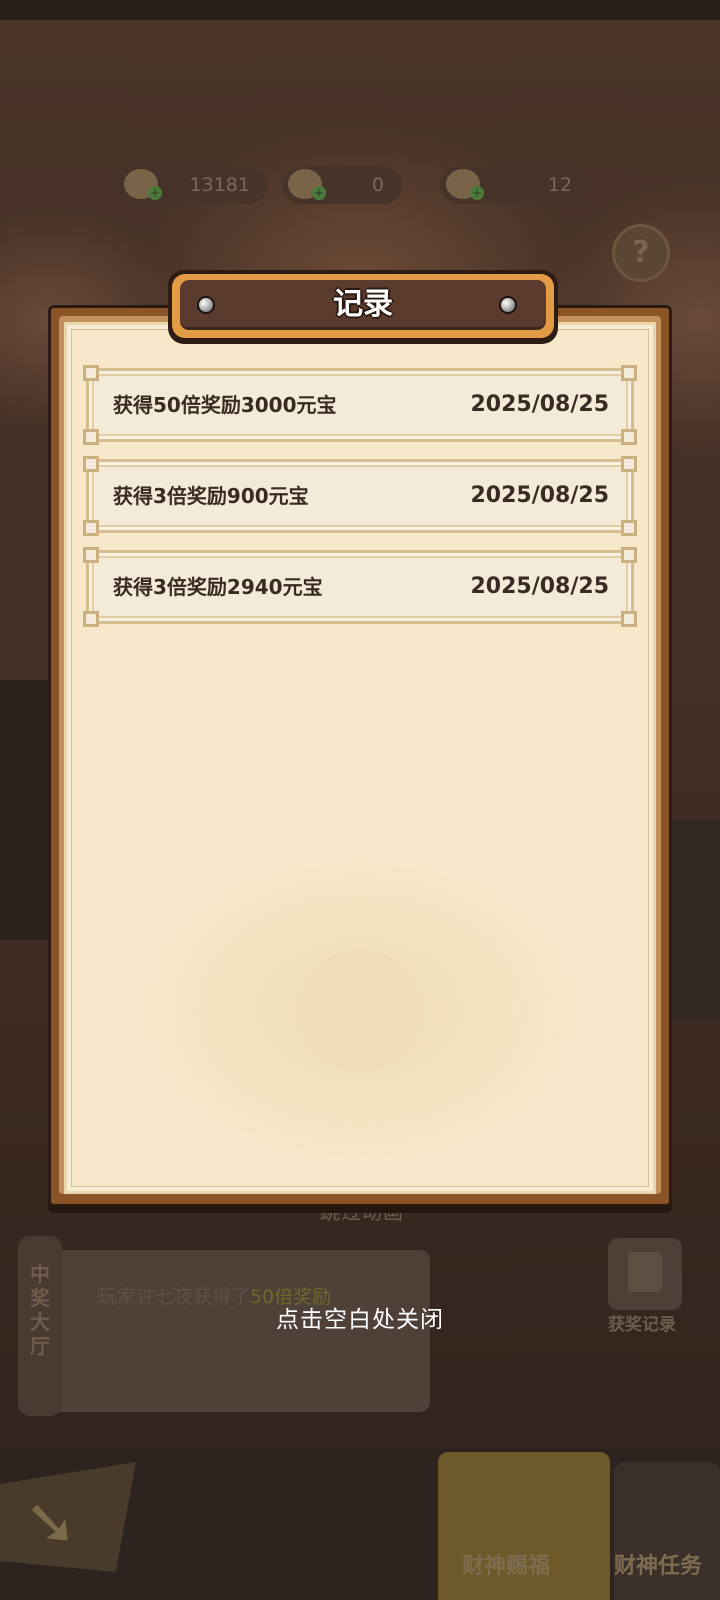  Describe the element at coordinates (360, 496) in the screenshot. I see `record-row: 获得3倍奖励900元宝 2025/08/25` at that location.